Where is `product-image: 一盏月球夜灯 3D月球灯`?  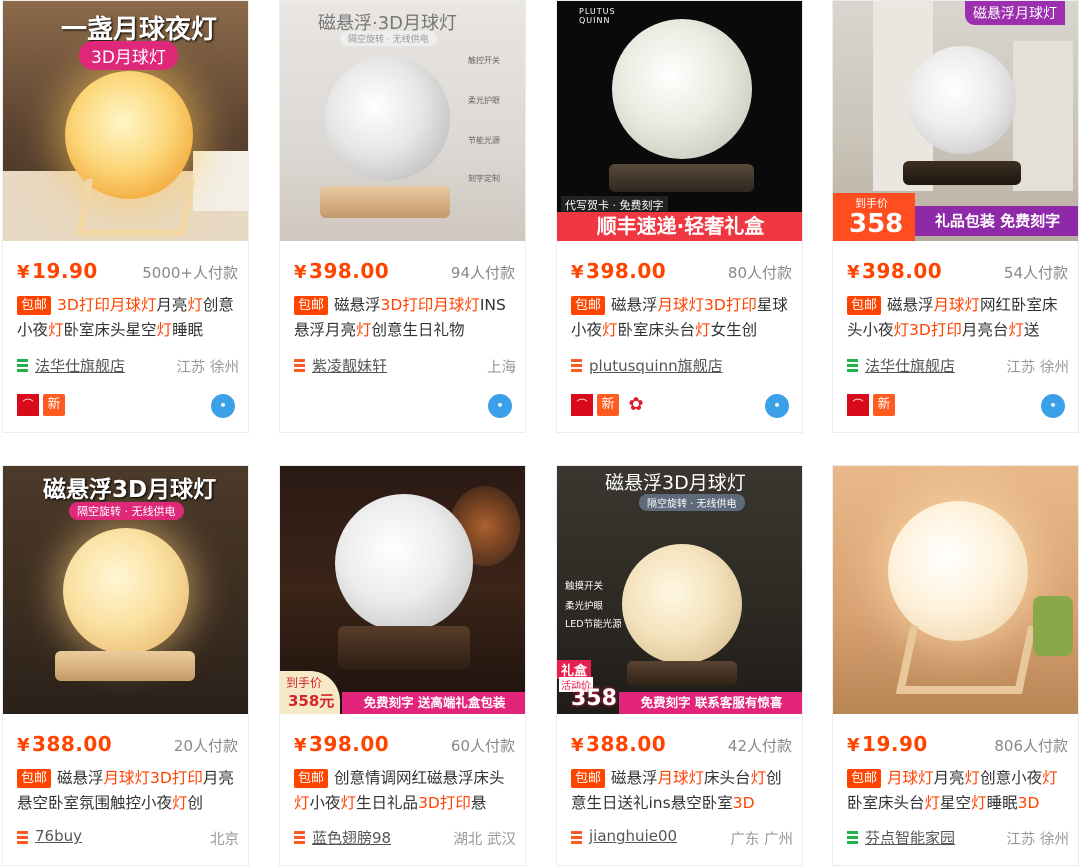
product-image: 一盏月球夜灯 3D月球灯 is located at coordinates (125, 121).